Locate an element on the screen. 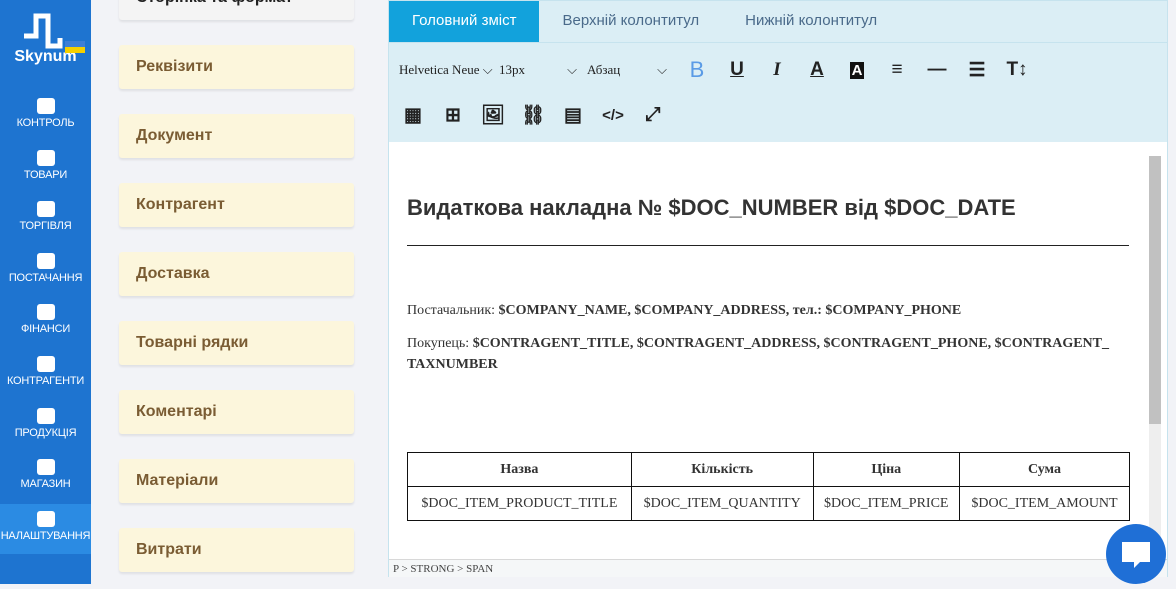  logo: Skynum is located at coordinates (45, 38).